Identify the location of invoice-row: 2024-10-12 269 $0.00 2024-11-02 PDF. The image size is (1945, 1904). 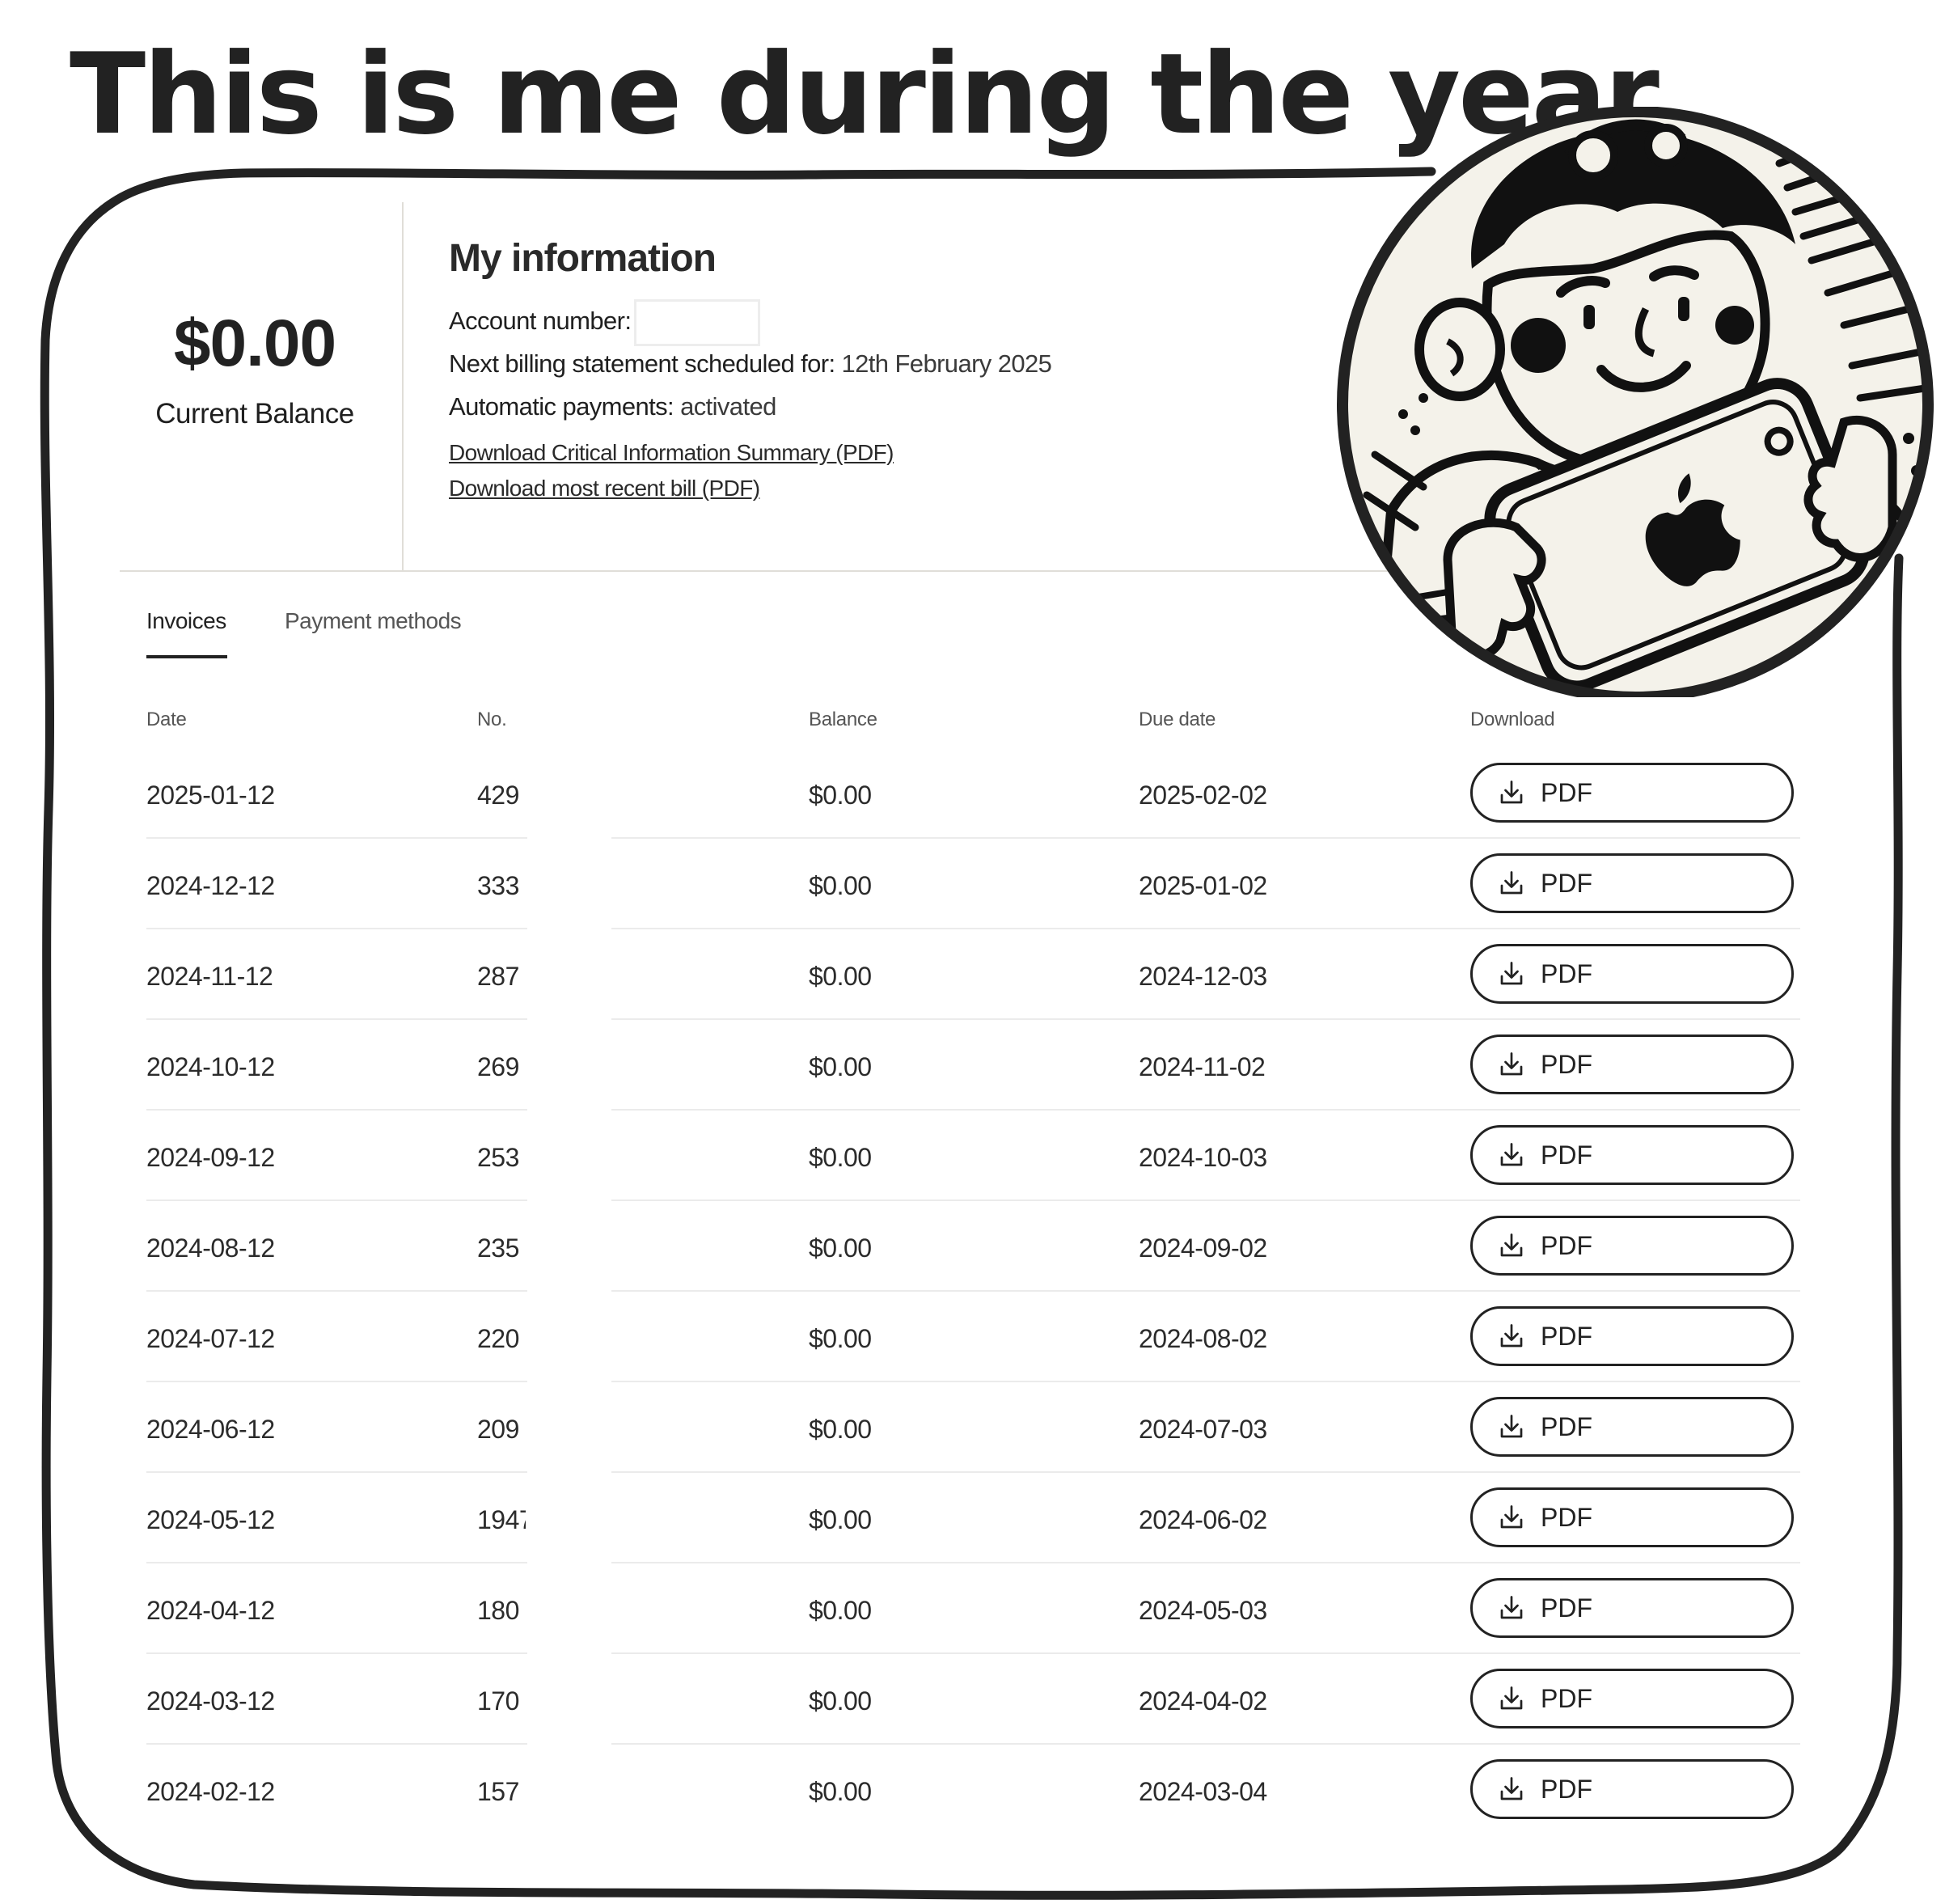
(972, 1066).